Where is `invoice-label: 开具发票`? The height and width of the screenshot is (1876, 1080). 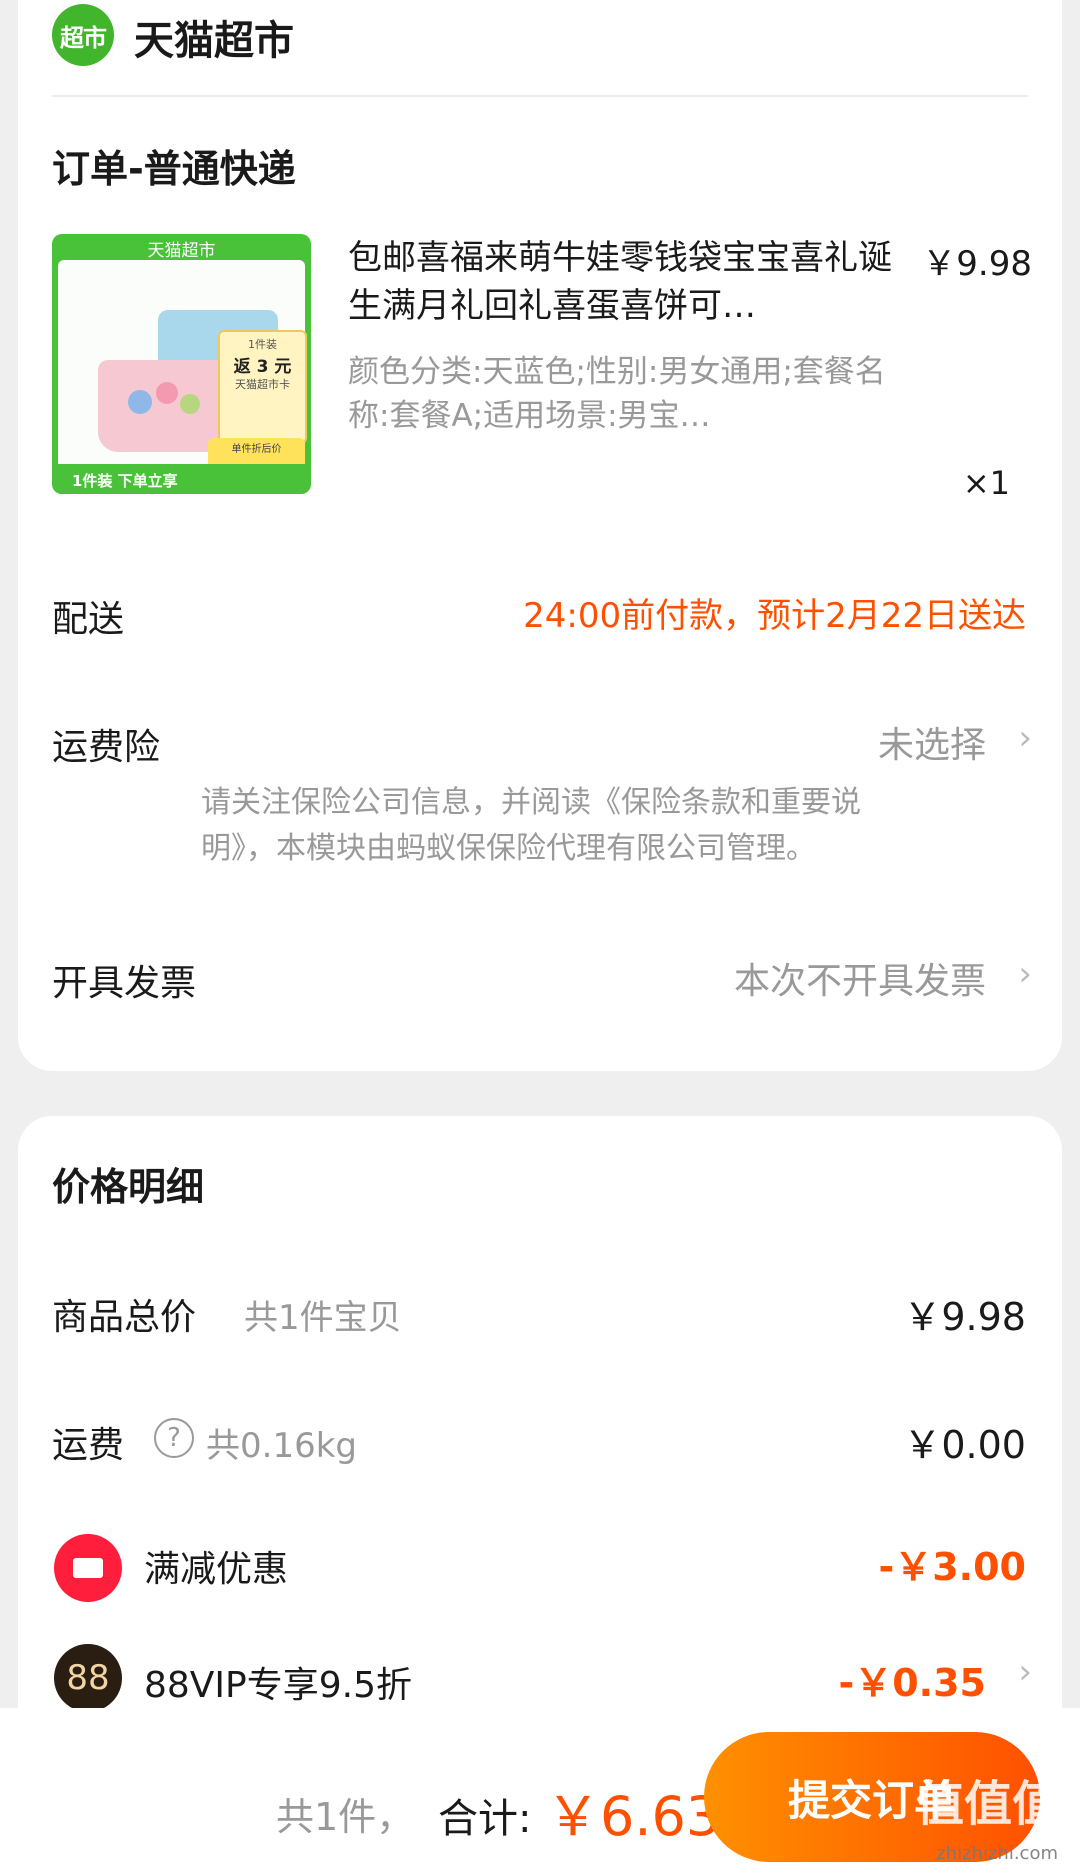
invoice-label: 开具发票 is located at coordinates (124, 980).